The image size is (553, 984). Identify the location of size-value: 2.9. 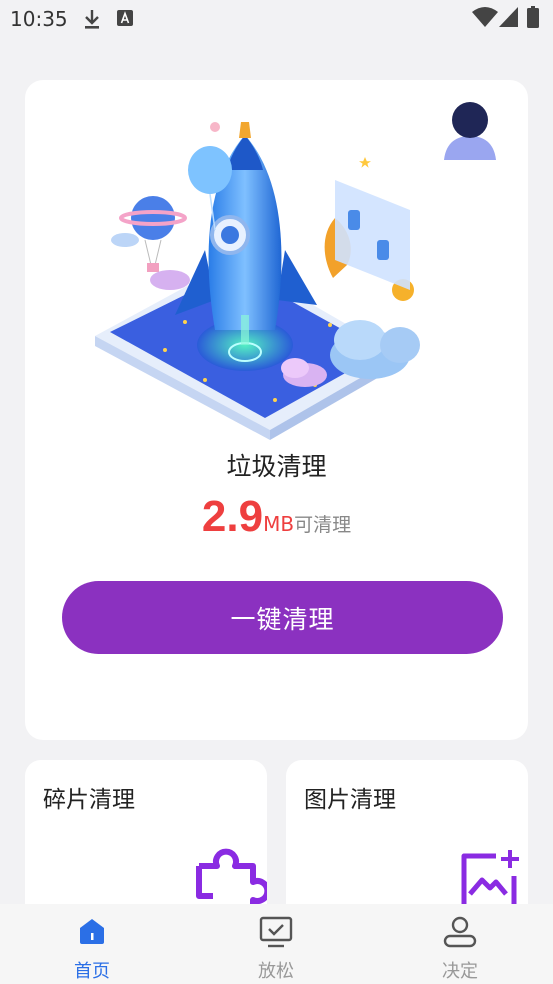
(232, 516).